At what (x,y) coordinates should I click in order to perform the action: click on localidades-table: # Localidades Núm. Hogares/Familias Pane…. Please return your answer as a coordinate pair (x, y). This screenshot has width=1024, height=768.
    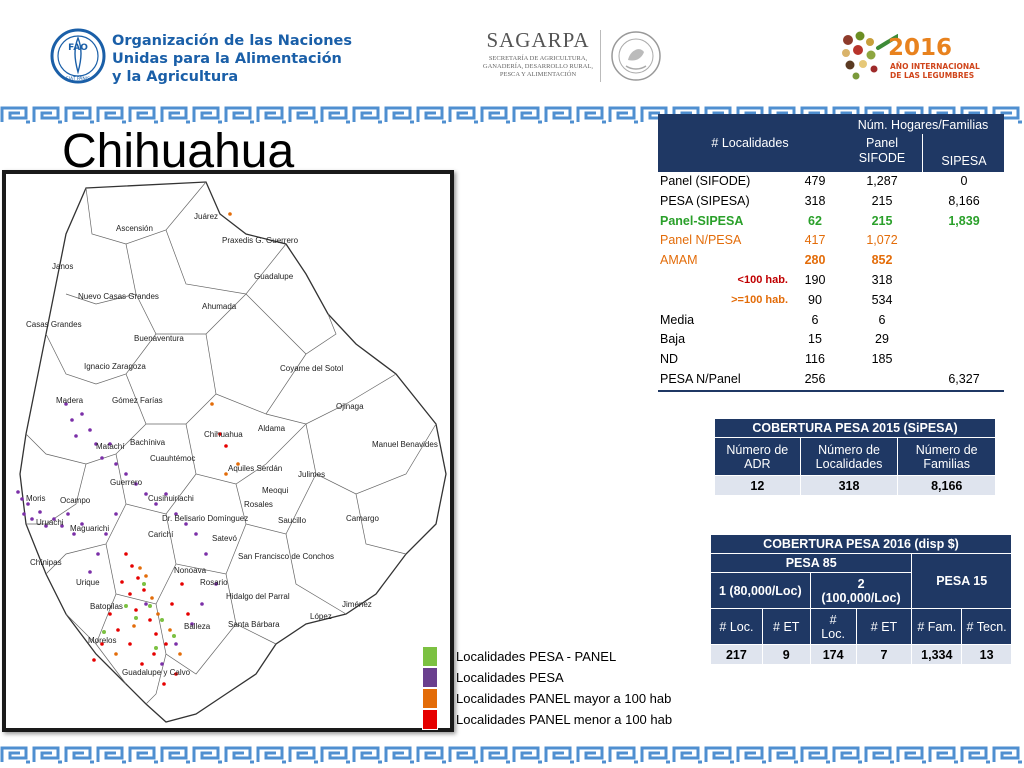
    Looking at the image, I should click on (831, 253).